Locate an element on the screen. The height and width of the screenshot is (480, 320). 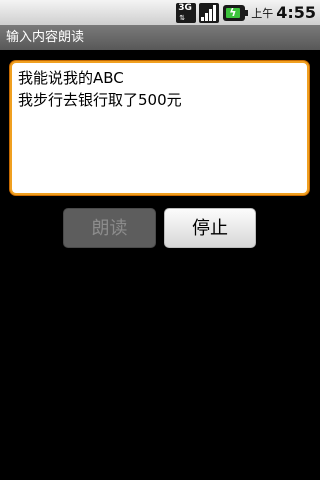
signal-icon is located at coordinates (209, 12).